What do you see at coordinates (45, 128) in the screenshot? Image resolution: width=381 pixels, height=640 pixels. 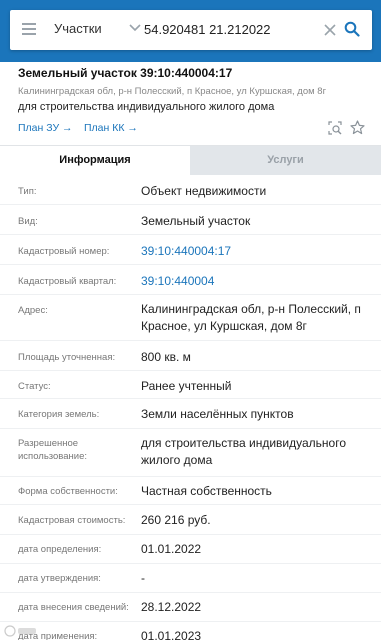 I see `plan-zu-link: План ЗУ →` at bounding box center [45, 128].